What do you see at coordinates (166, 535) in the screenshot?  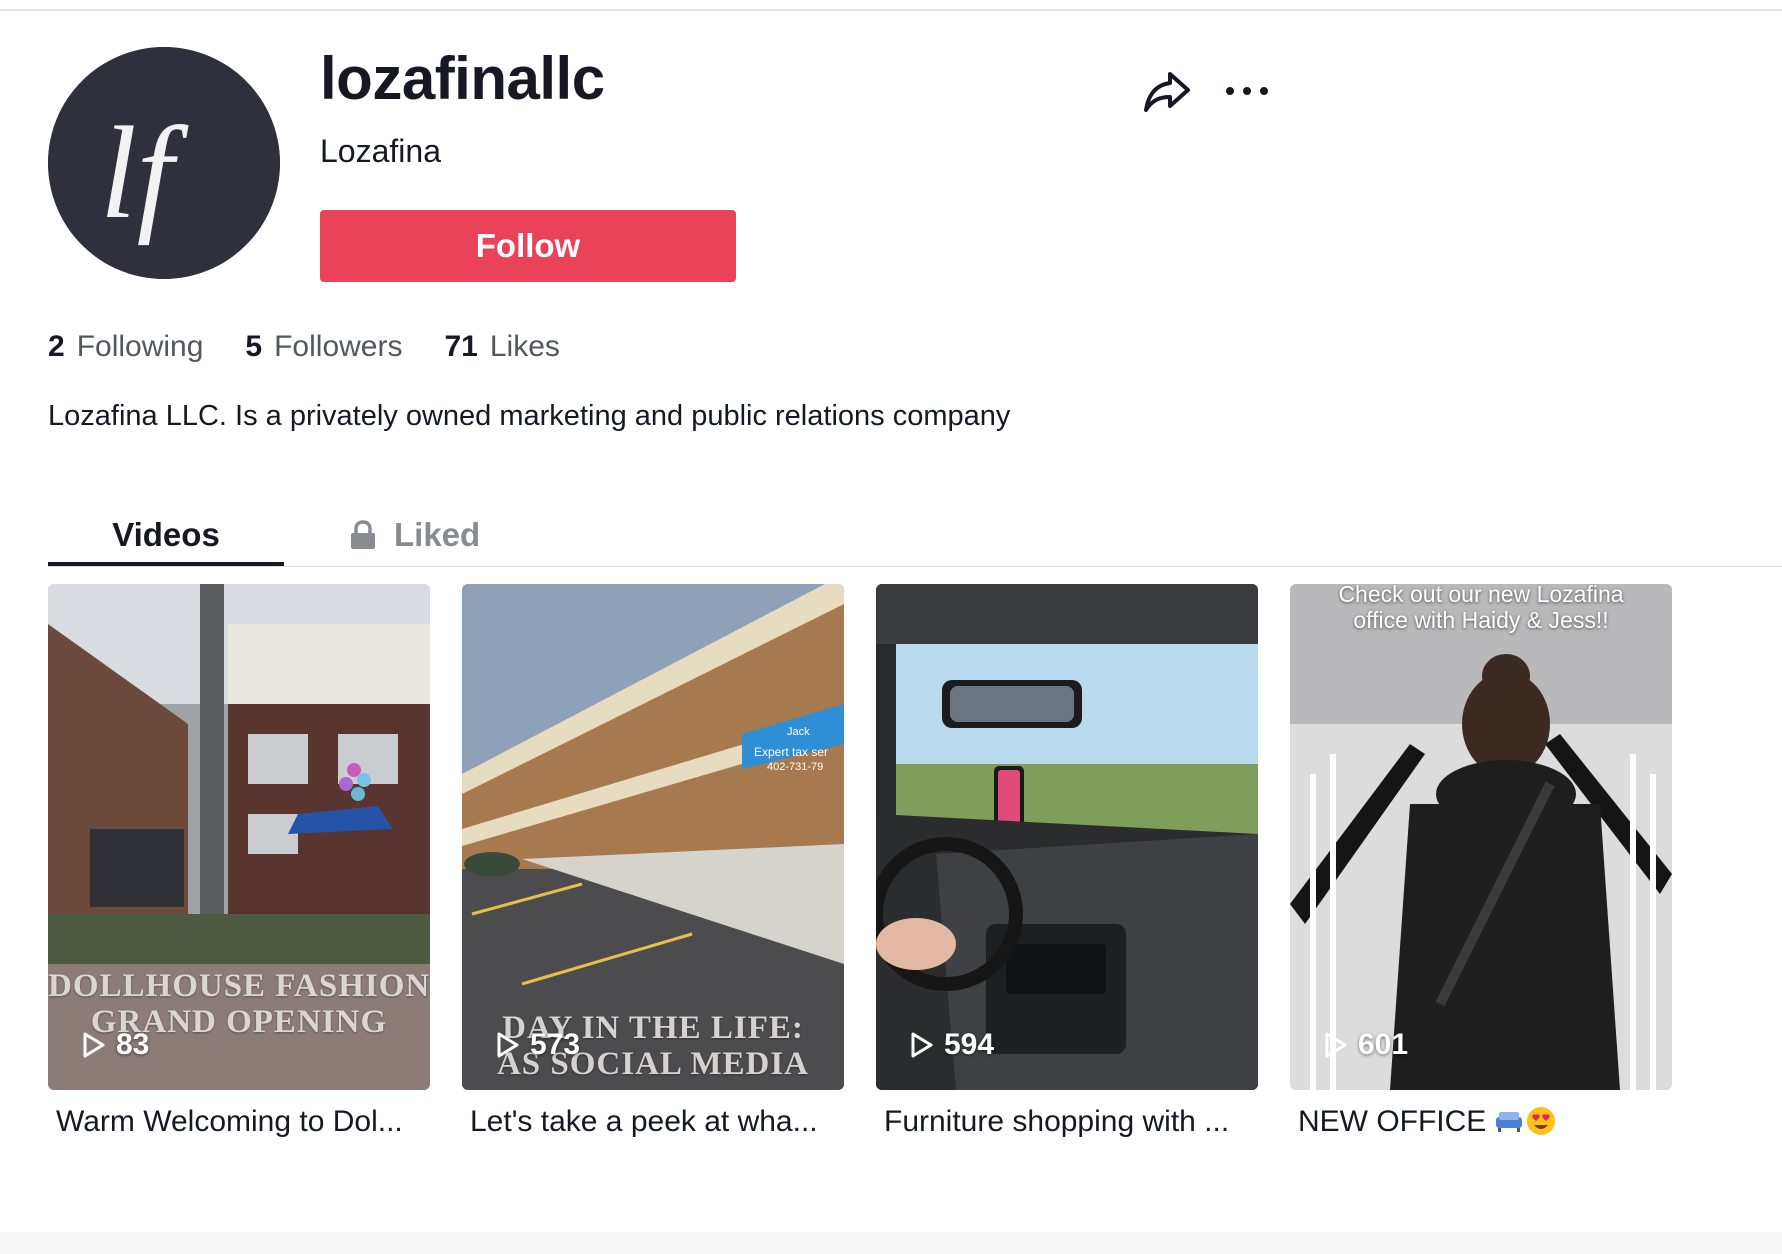 I see `tab-videos: Videos` at bounding box center [166, 535].